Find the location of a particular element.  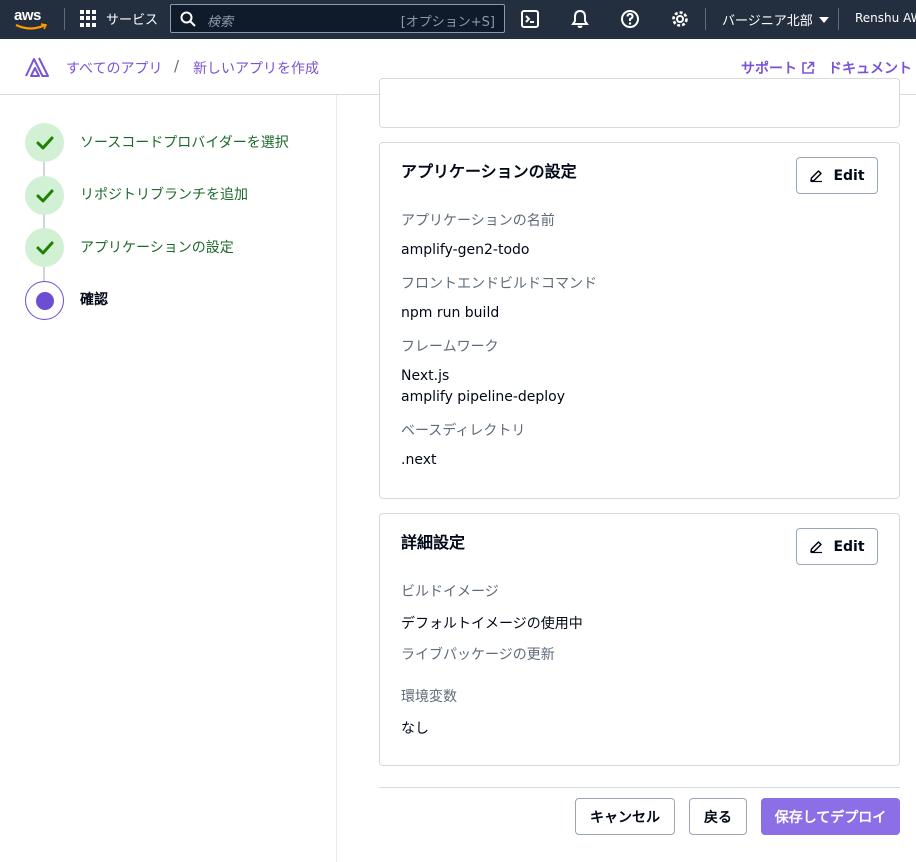

grid-icon is located at coordinates (88, 18).